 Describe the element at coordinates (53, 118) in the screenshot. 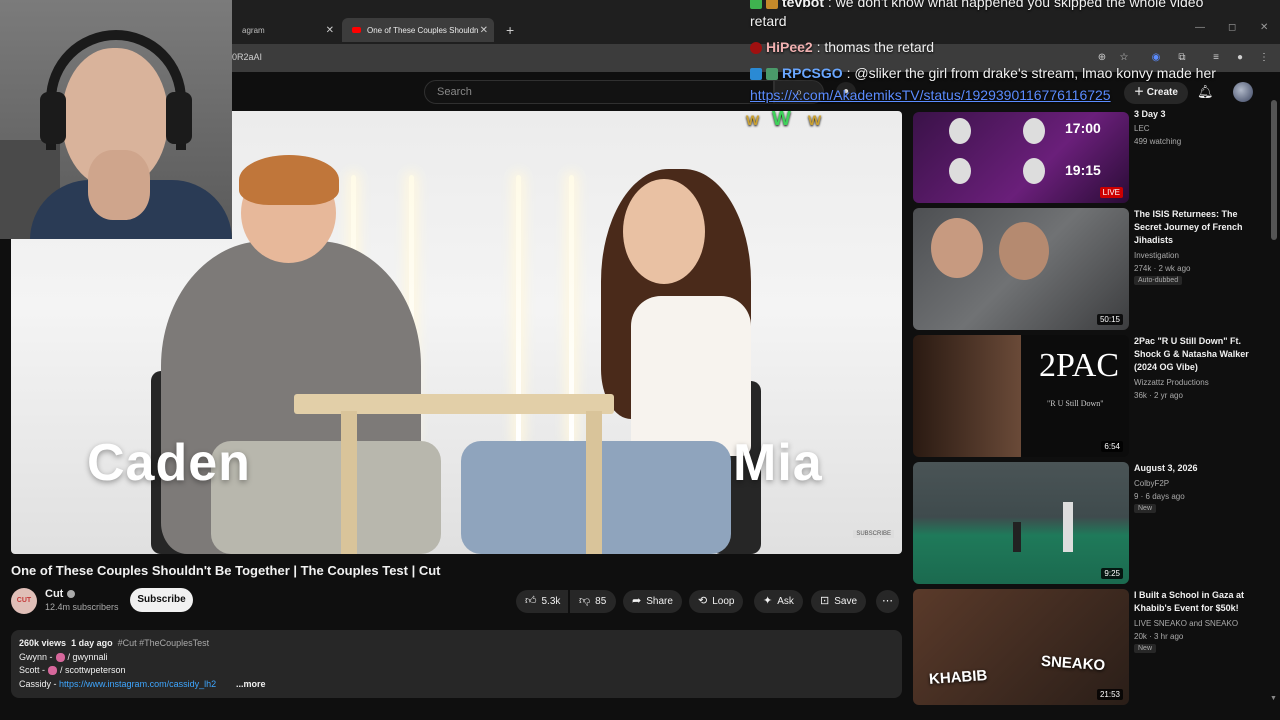

I see `headphone-cup` at that location.